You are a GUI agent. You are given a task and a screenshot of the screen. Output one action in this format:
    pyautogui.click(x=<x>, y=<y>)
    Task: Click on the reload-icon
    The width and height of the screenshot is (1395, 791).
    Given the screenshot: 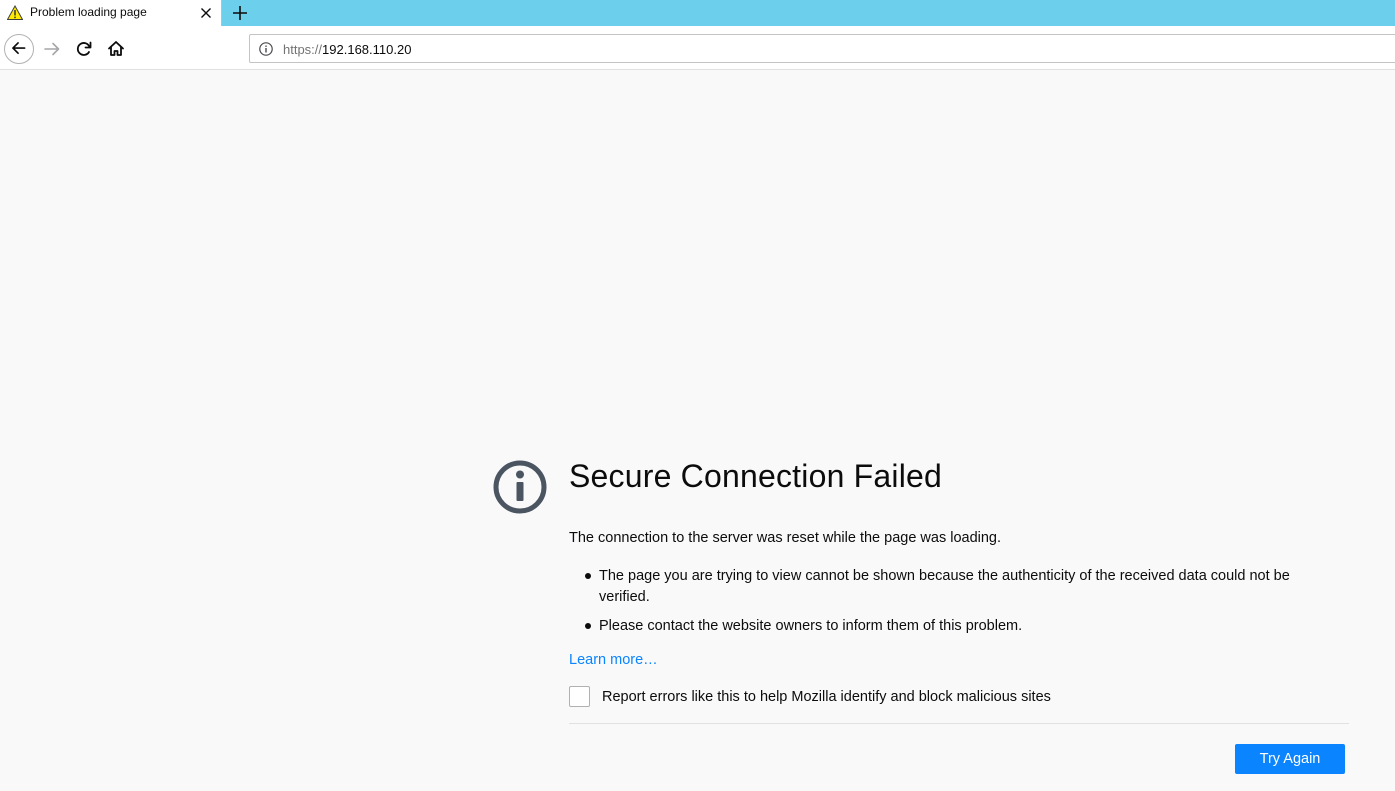 What is the action you would take?
    pyautogui.click(x=84, y=48)
    